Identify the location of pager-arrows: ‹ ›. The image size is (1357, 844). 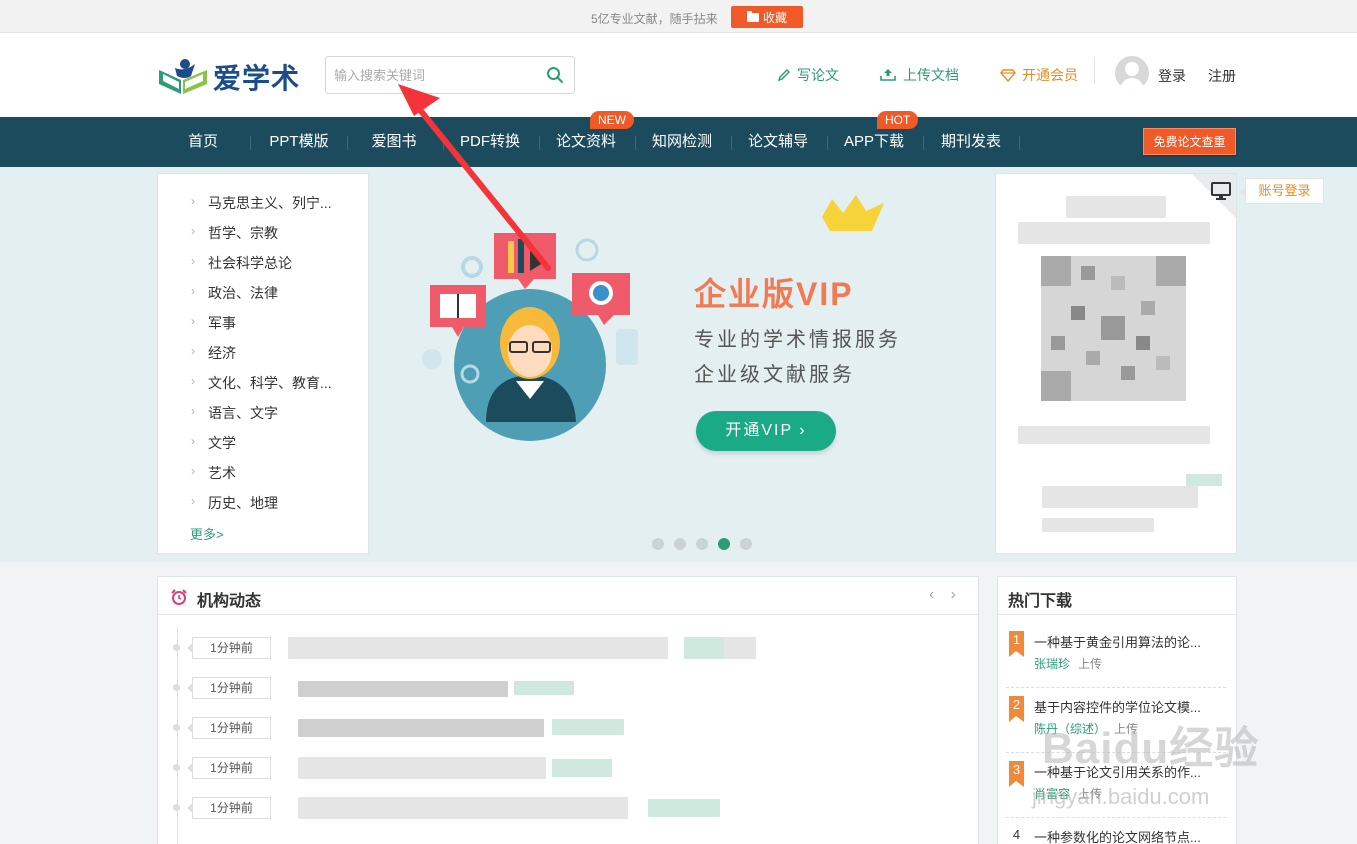
(945, 595).